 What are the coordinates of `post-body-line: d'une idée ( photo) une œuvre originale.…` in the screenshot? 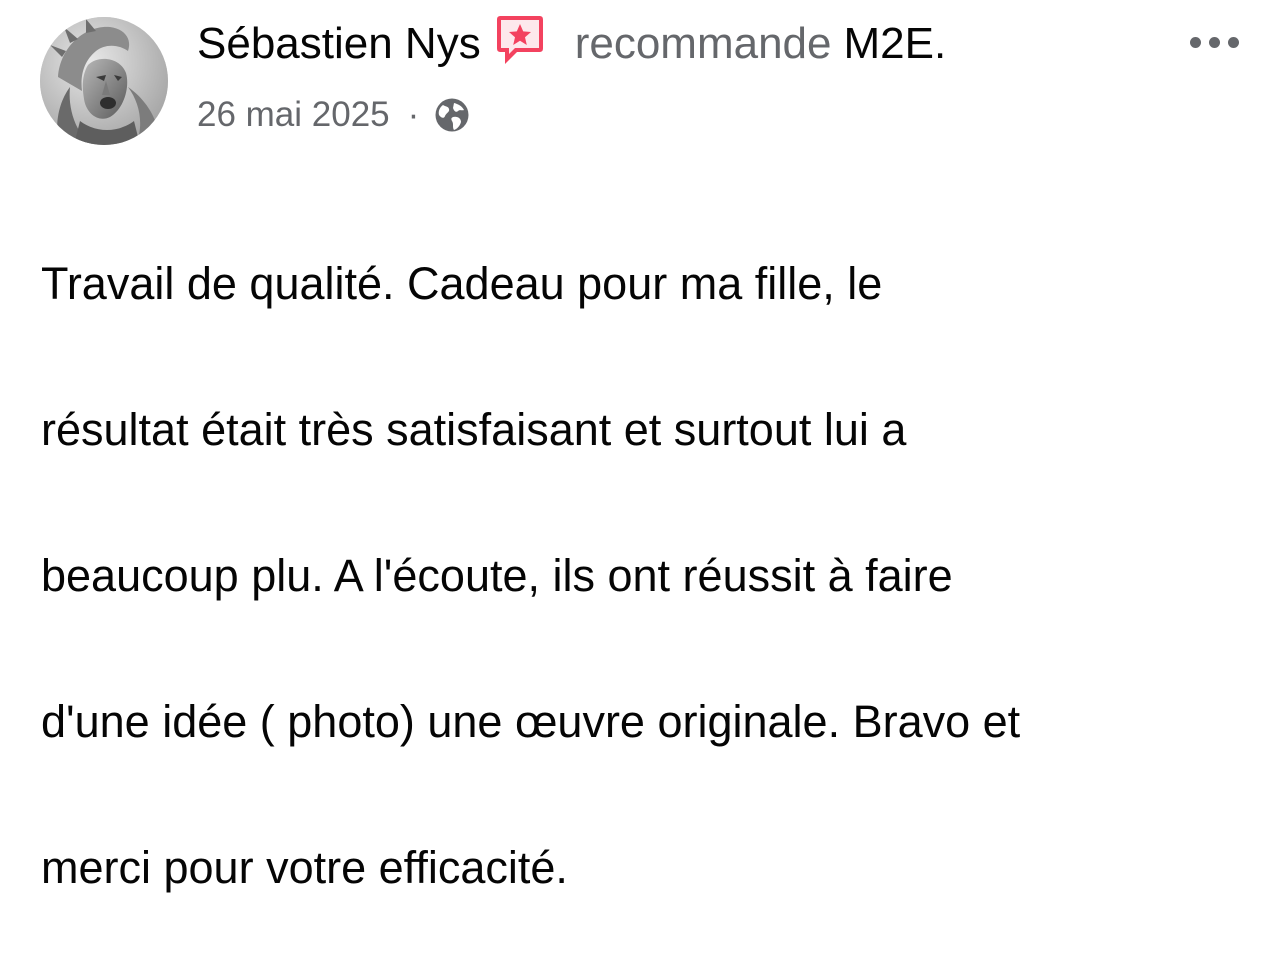 It's located at (531, 721).